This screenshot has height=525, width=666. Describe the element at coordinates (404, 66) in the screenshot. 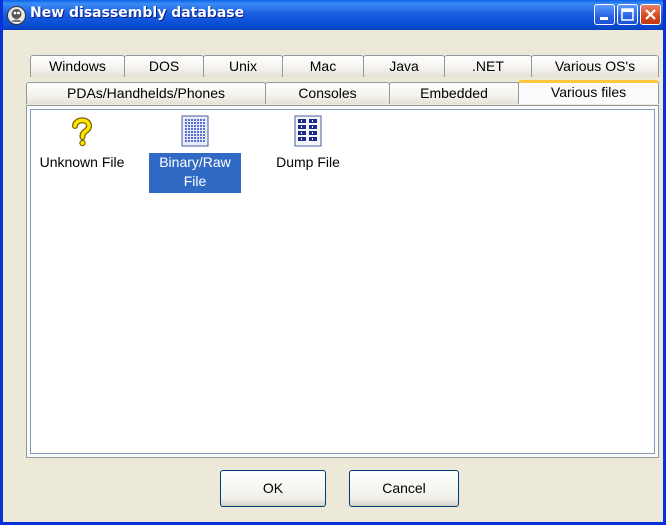

I see `tab-java: Java` at that location.